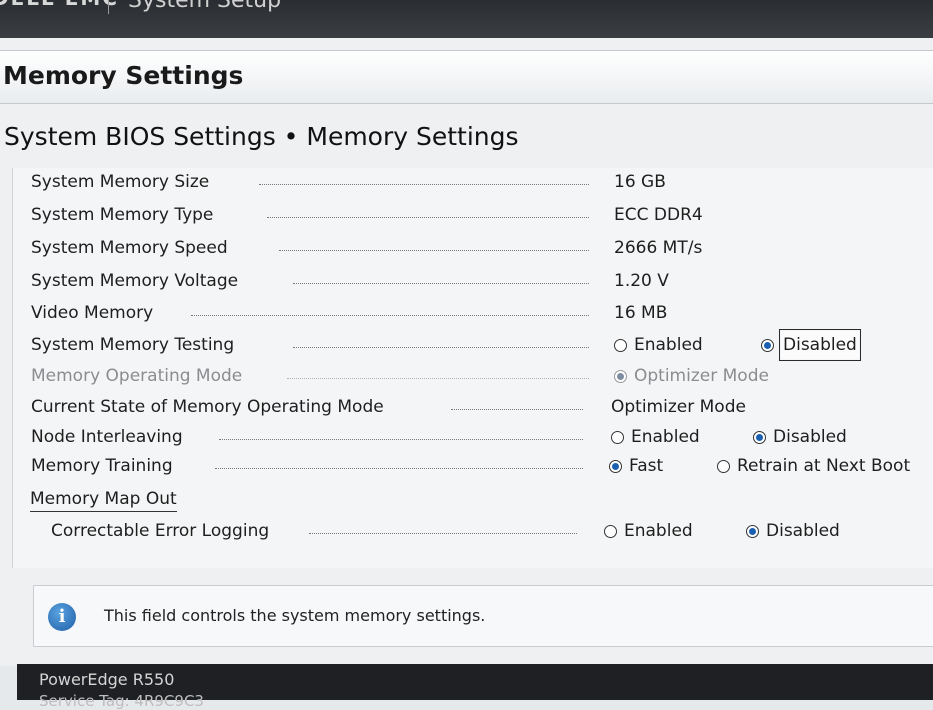 The image size is (933, 710). Describe the element at coordinates (207, 407) in the screenshot. I see `setting-label: Current State of Memory Operating Mode` at that location.